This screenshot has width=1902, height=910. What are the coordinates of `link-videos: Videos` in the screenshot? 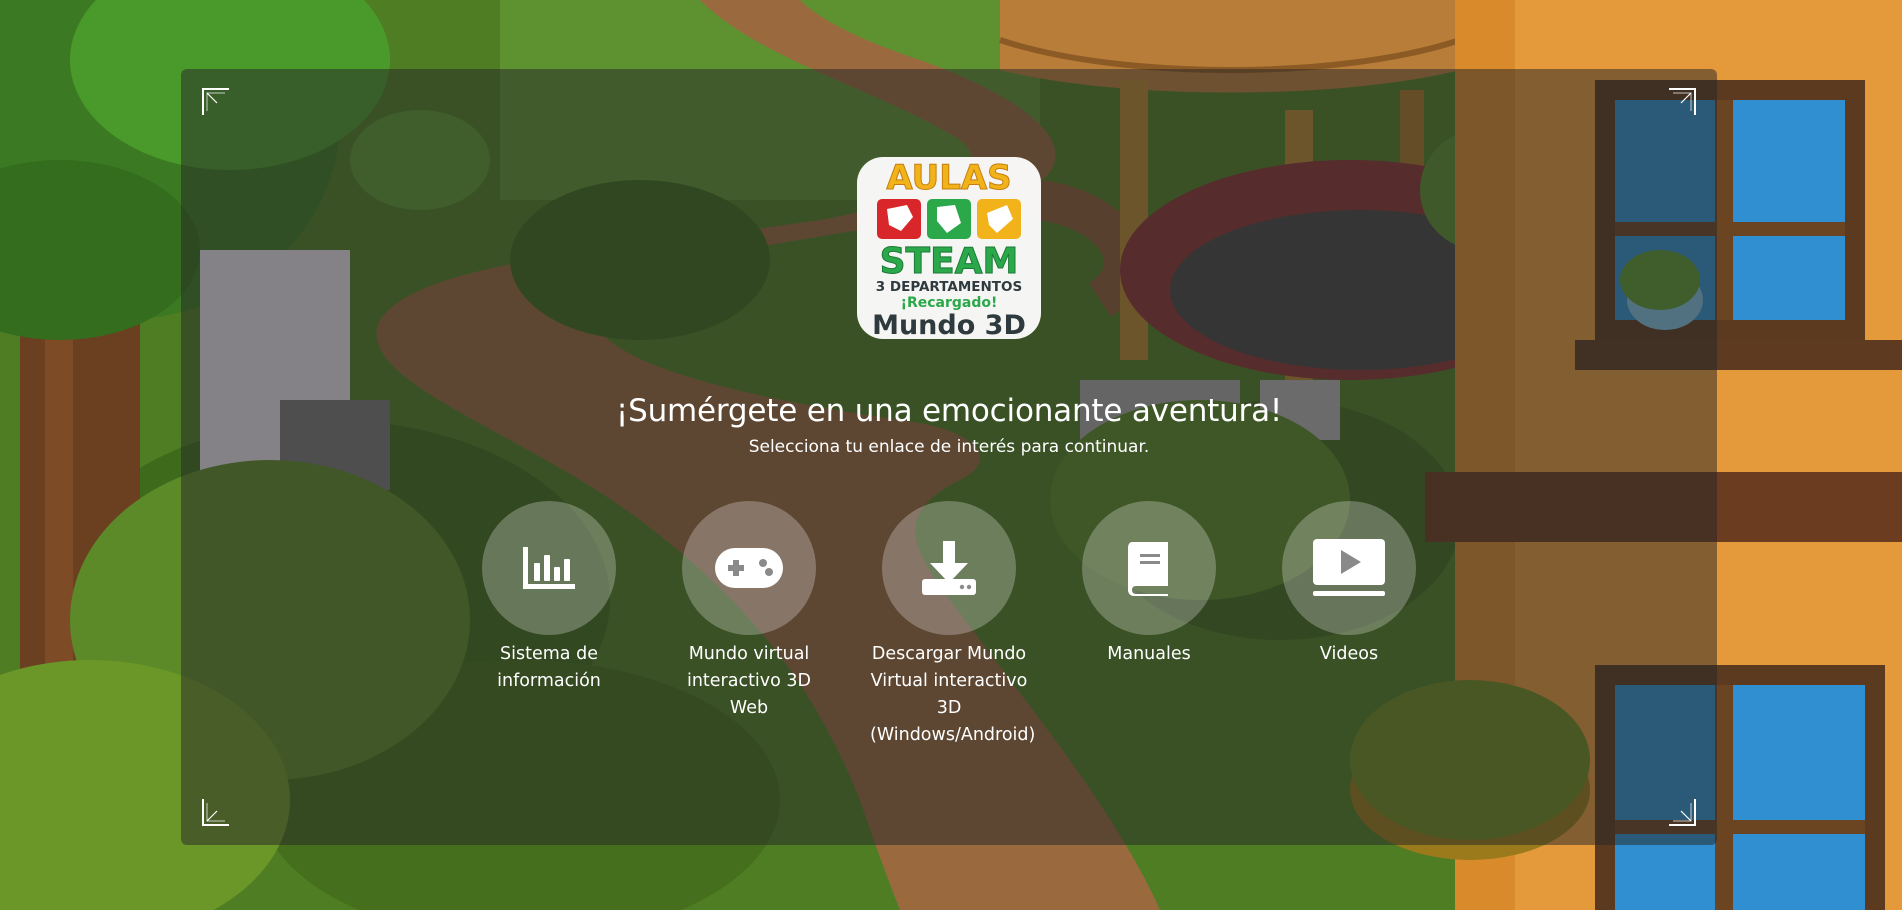 It's located at (1349, 584).